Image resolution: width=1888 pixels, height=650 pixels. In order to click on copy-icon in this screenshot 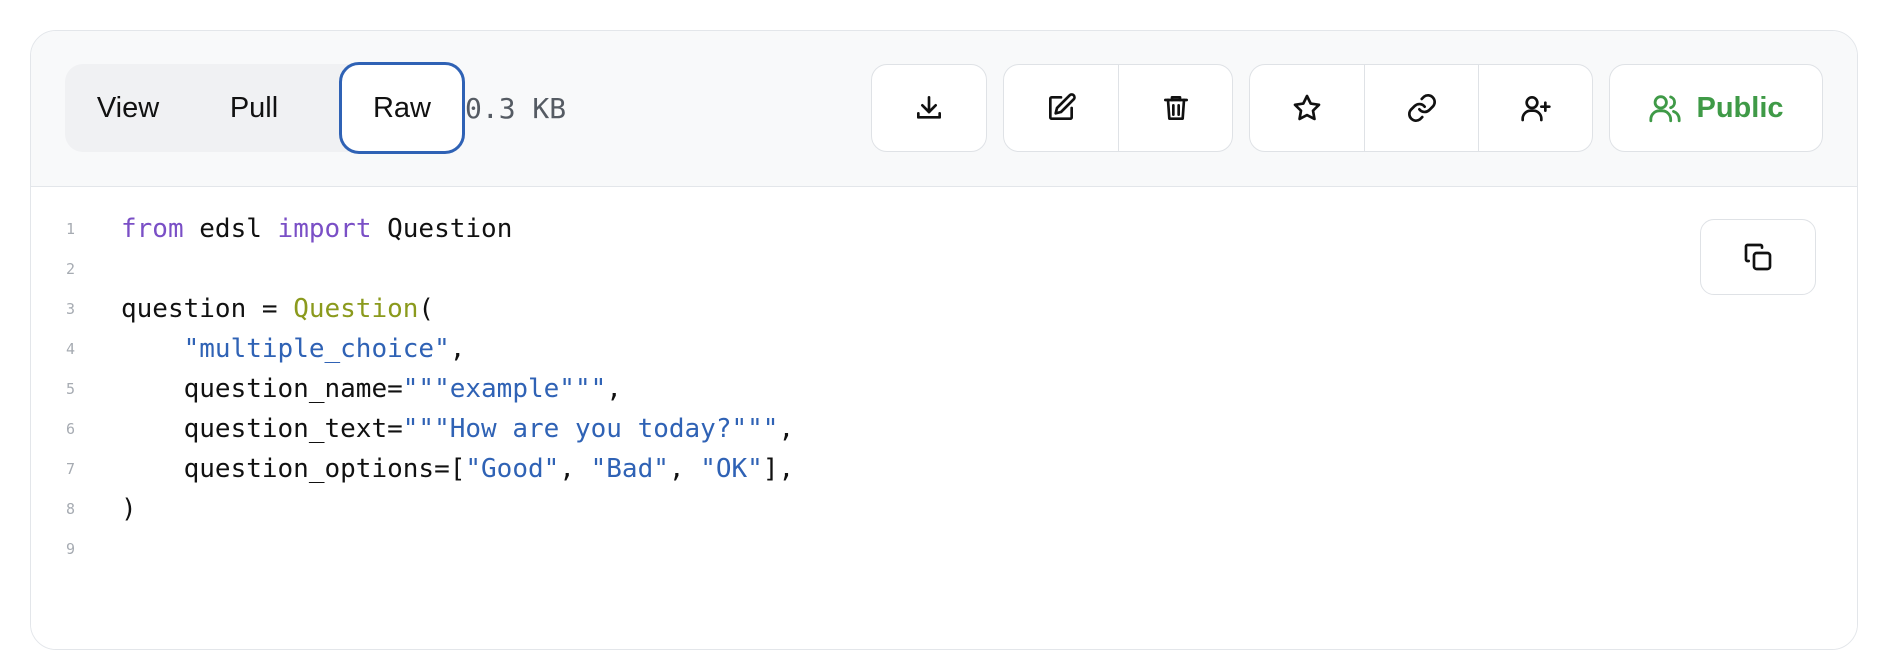, I will do `click(1758, 257)`.